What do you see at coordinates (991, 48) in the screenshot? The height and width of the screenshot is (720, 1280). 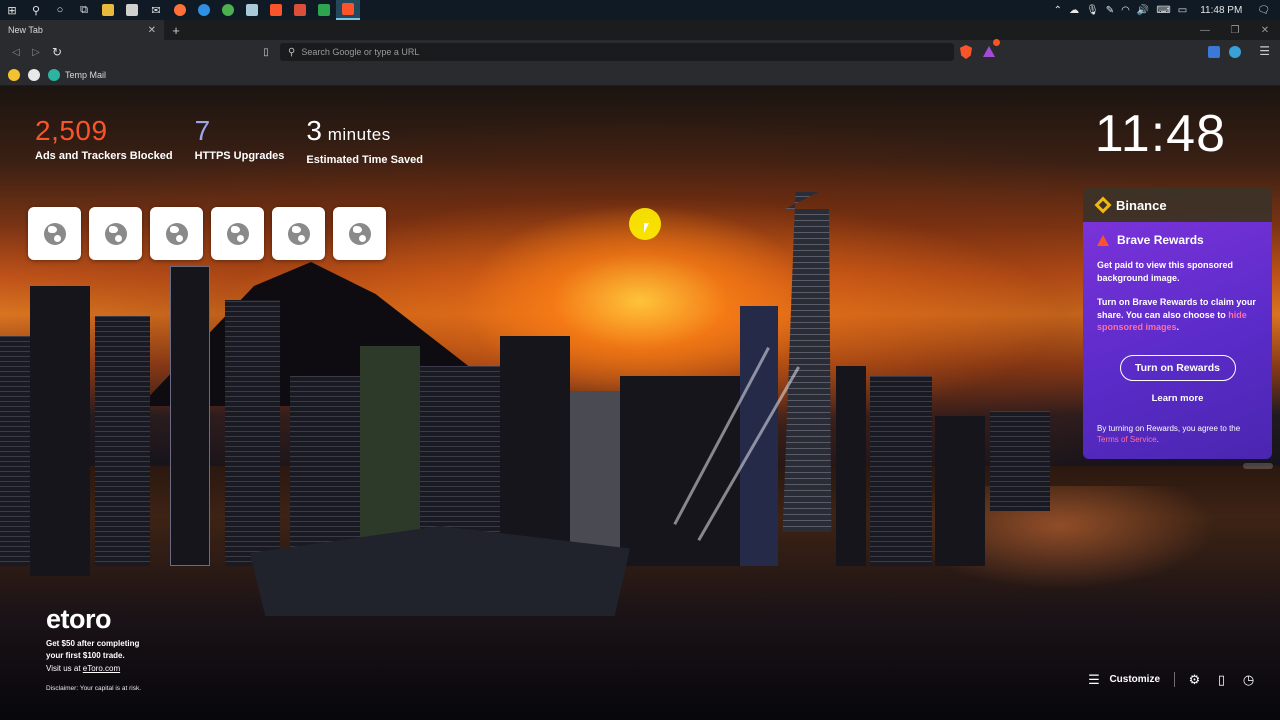 I see `brave-rewards-icon` at bounding box center [991, 48].